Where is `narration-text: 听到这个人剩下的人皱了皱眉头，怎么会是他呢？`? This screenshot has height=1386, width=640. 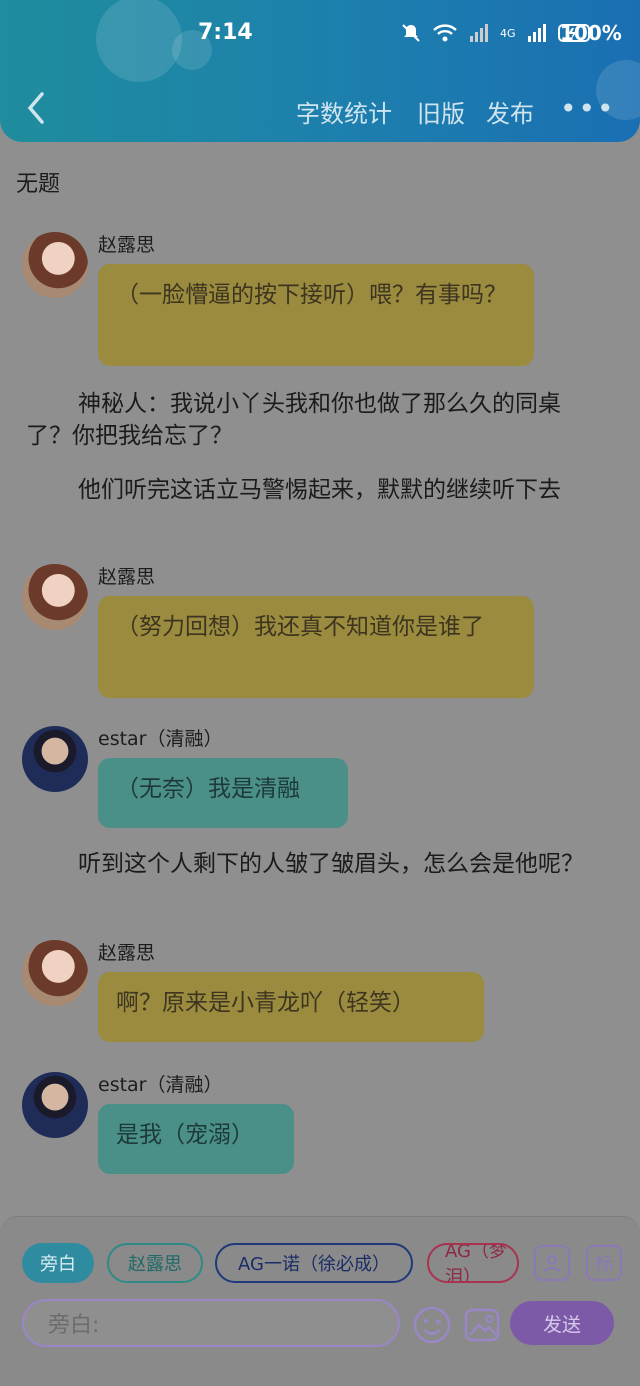 narration-text: 听到这个人剩下的人皱了皱眉头，怎么会是他呢？ is located at coordinates (316, 864).